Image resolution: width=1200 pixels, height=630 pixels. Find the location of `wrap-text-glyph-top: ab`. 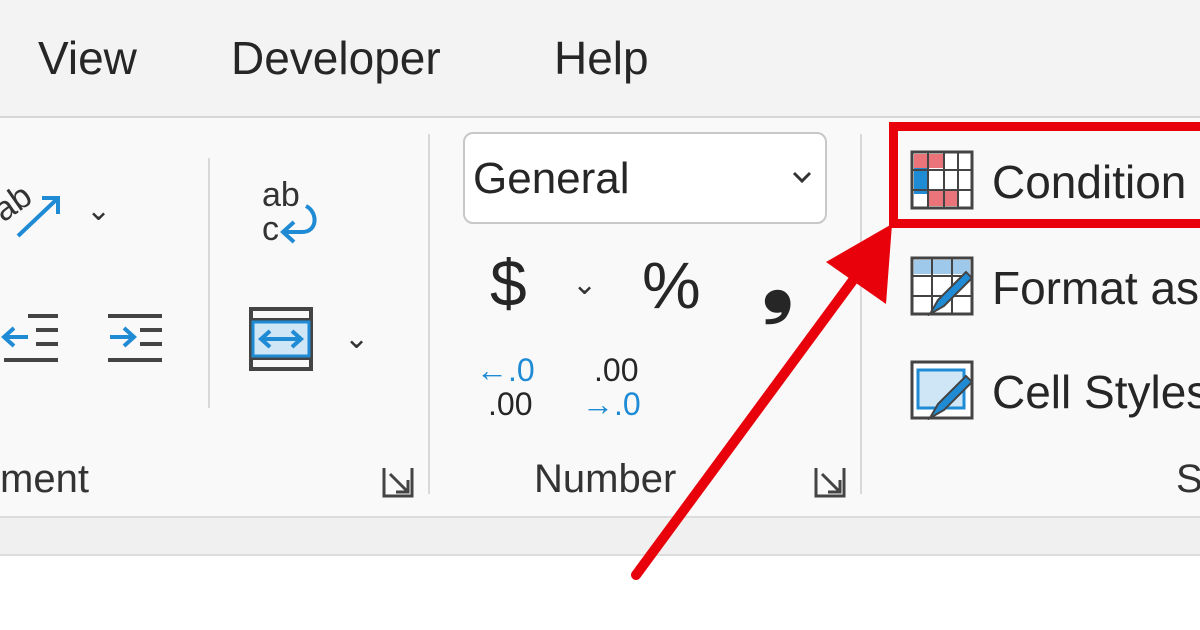

wrap-text-glyph-top: ab is located at coordinates (281, 195).